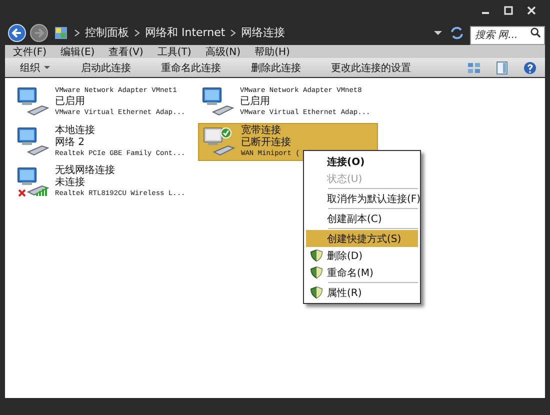 The width and height of the screenshot is (550, 415). Describe the element at coordinates (535, 32) in the screenshot. I see `search-icon` at that location.